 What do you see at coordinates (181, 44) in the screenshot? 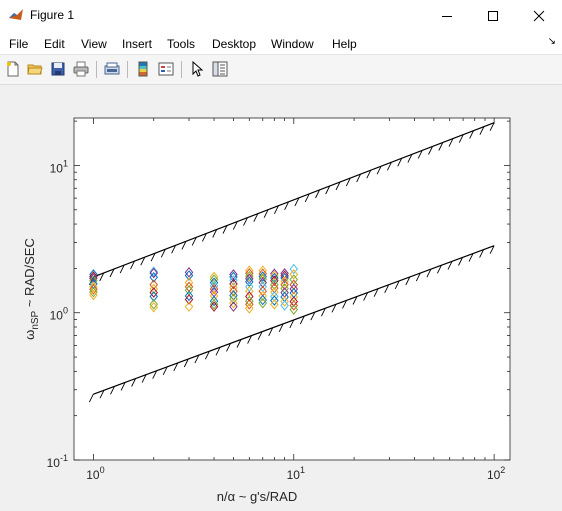
I see `menu-tools: Tools` at bounding box center [181, 44].